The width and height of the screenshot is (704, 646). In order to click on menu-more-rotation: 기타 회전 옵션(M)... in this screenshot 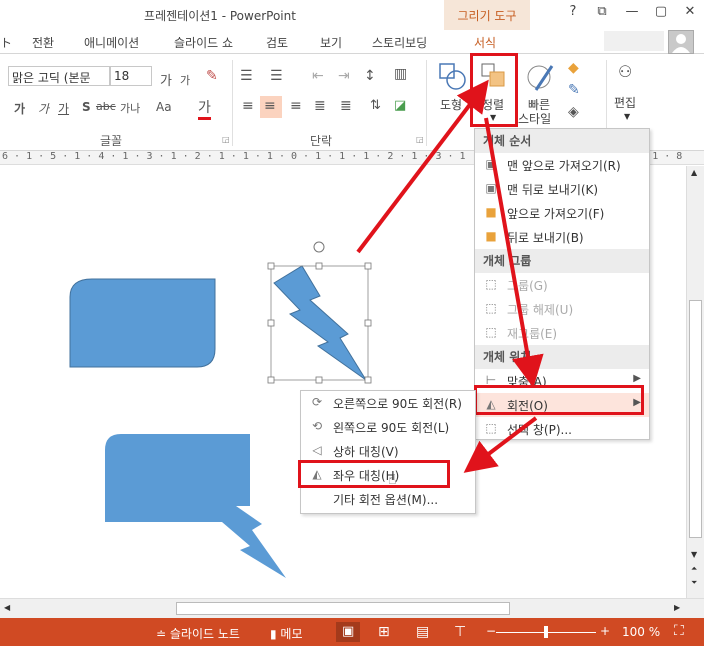, I will do `click(388, 499)`.